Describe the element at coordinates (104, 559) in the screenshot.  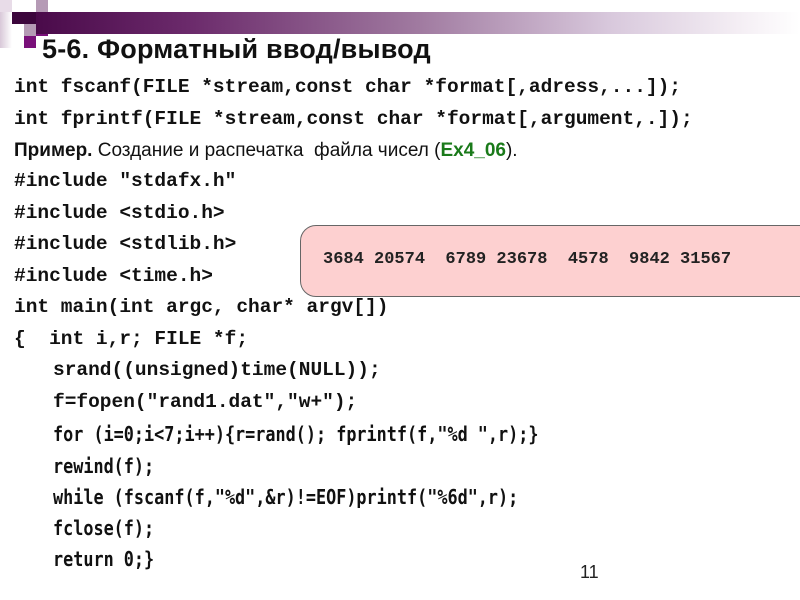
I see `code-line: return 0;}` at that location.